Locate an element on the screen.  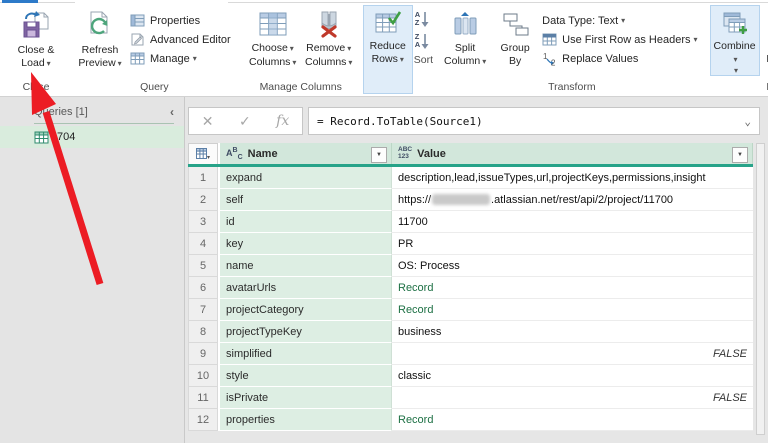
refresh-icon is located at coordinates (100, 25).